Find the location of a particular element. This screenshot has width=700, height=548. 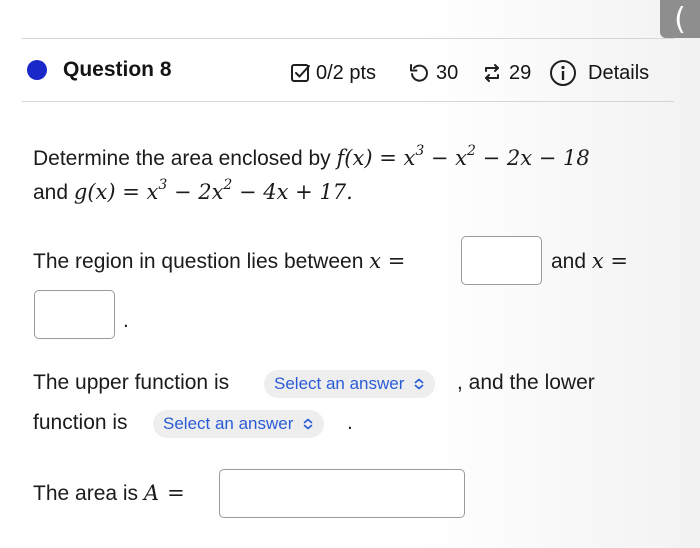

question-status-dot is located at coordinates (37, 70).